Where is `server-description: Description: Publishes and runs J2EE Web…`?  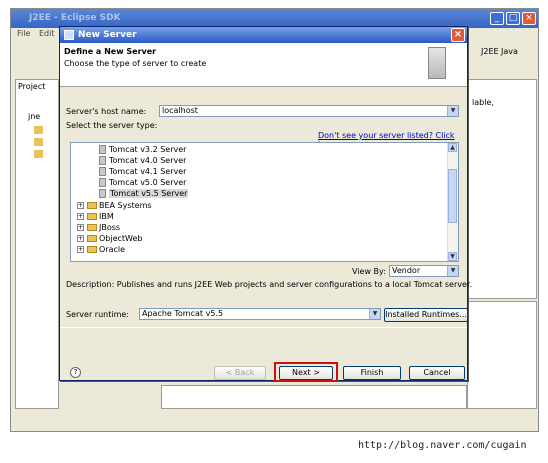 server-description: Description: Publishes and runs J2EE Web… is located at coordinates (269, 284).